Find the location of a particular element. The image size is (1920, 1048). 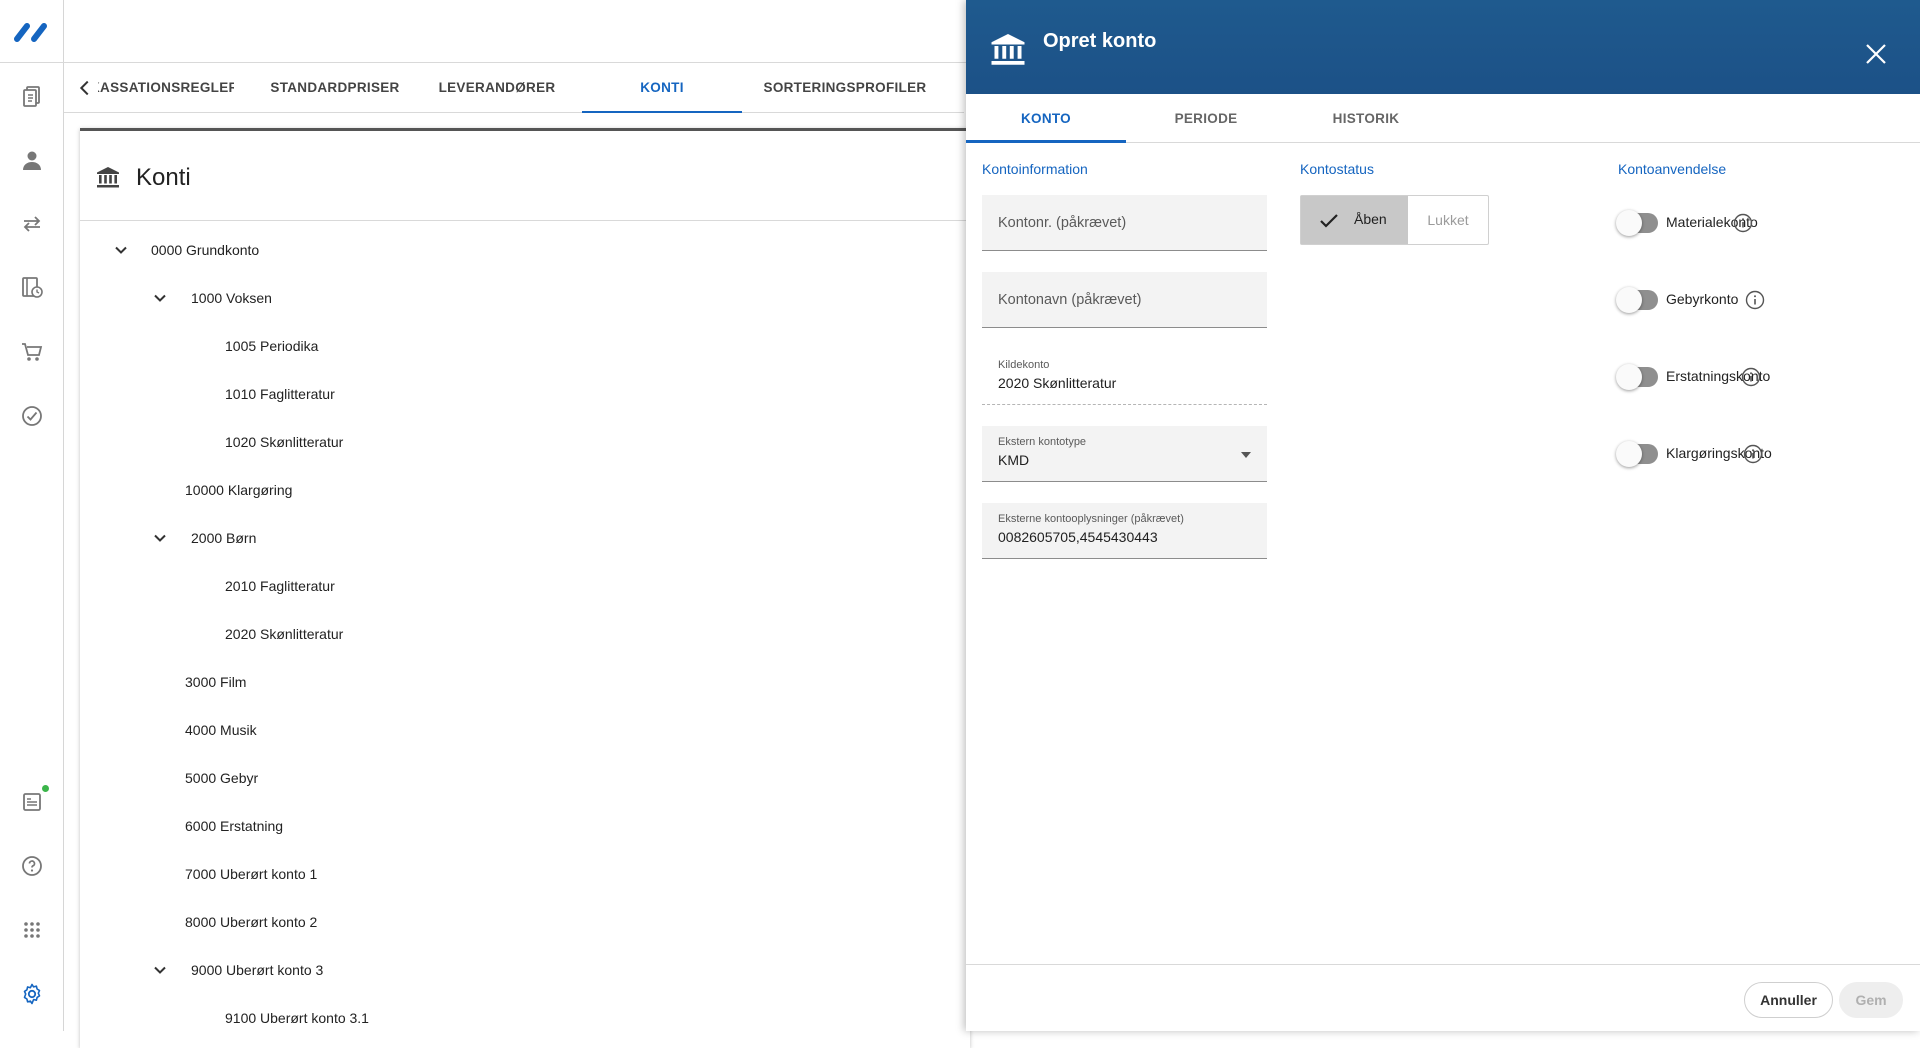

nav-rail is located at coordinates (32, 515).